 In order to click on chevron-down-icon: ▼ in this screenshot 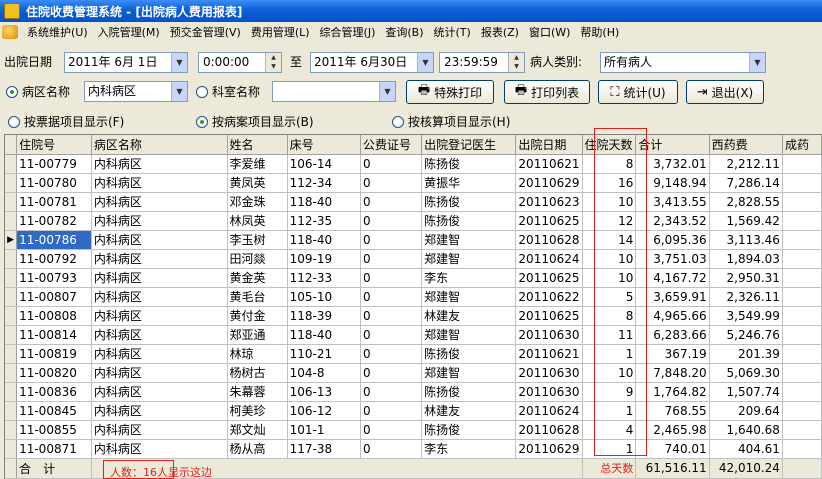, I will do `click(179, 91)`.